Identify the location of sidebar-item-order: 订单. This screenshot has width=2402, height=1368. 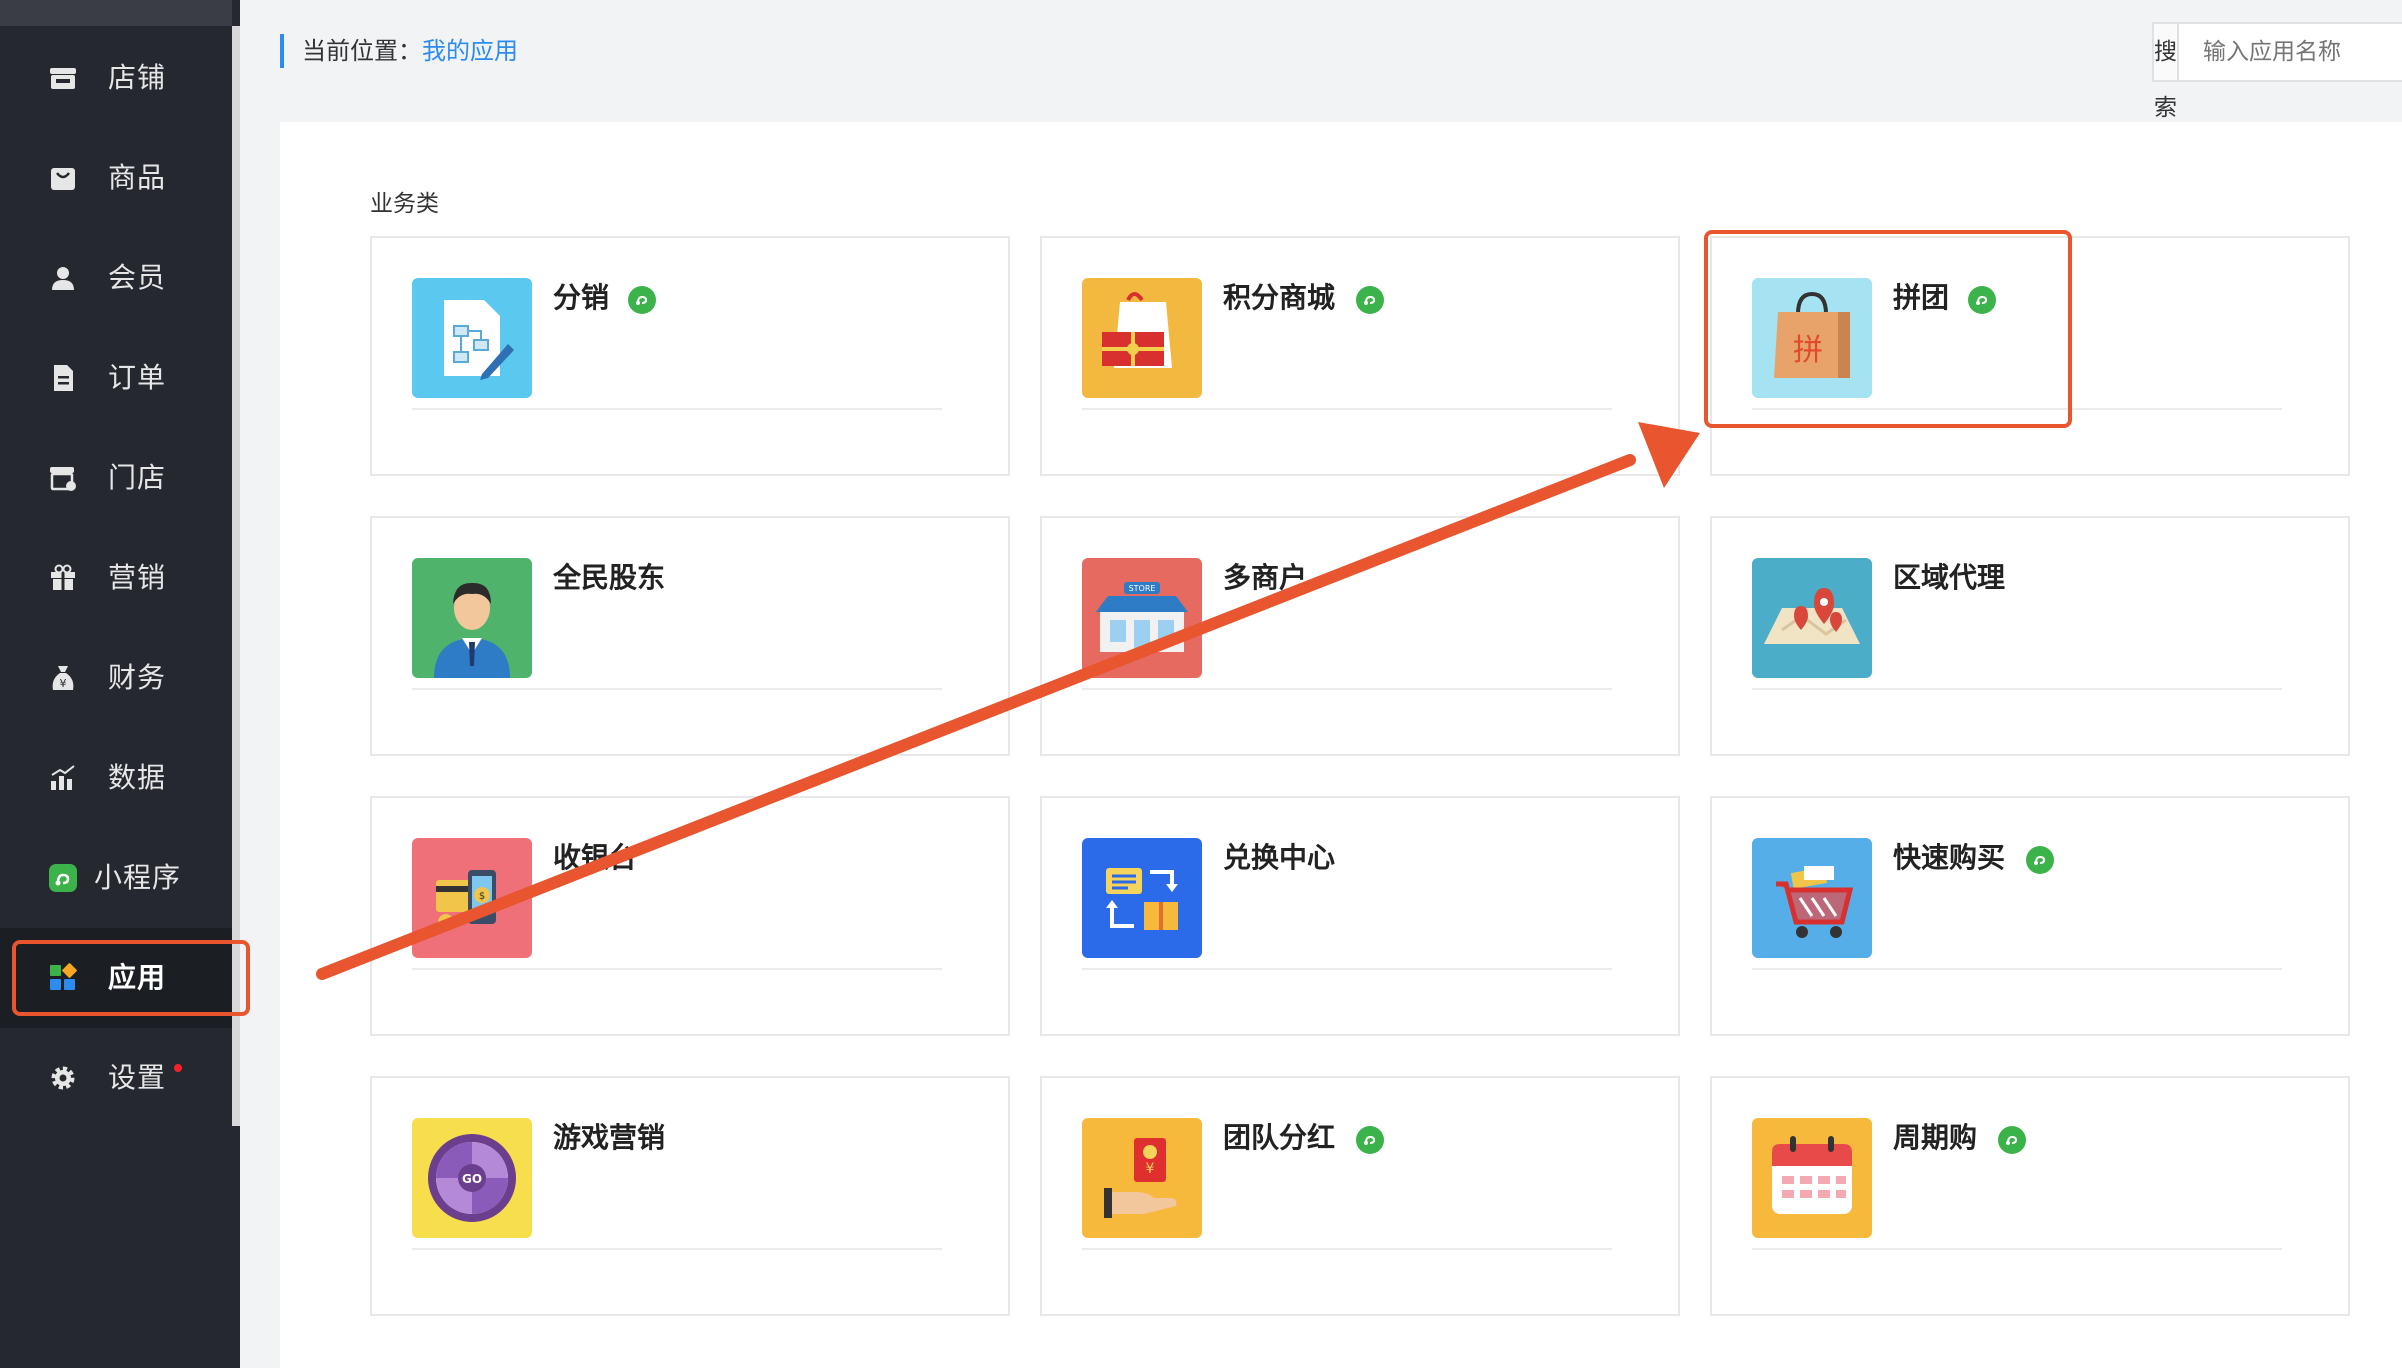
(116, 378).